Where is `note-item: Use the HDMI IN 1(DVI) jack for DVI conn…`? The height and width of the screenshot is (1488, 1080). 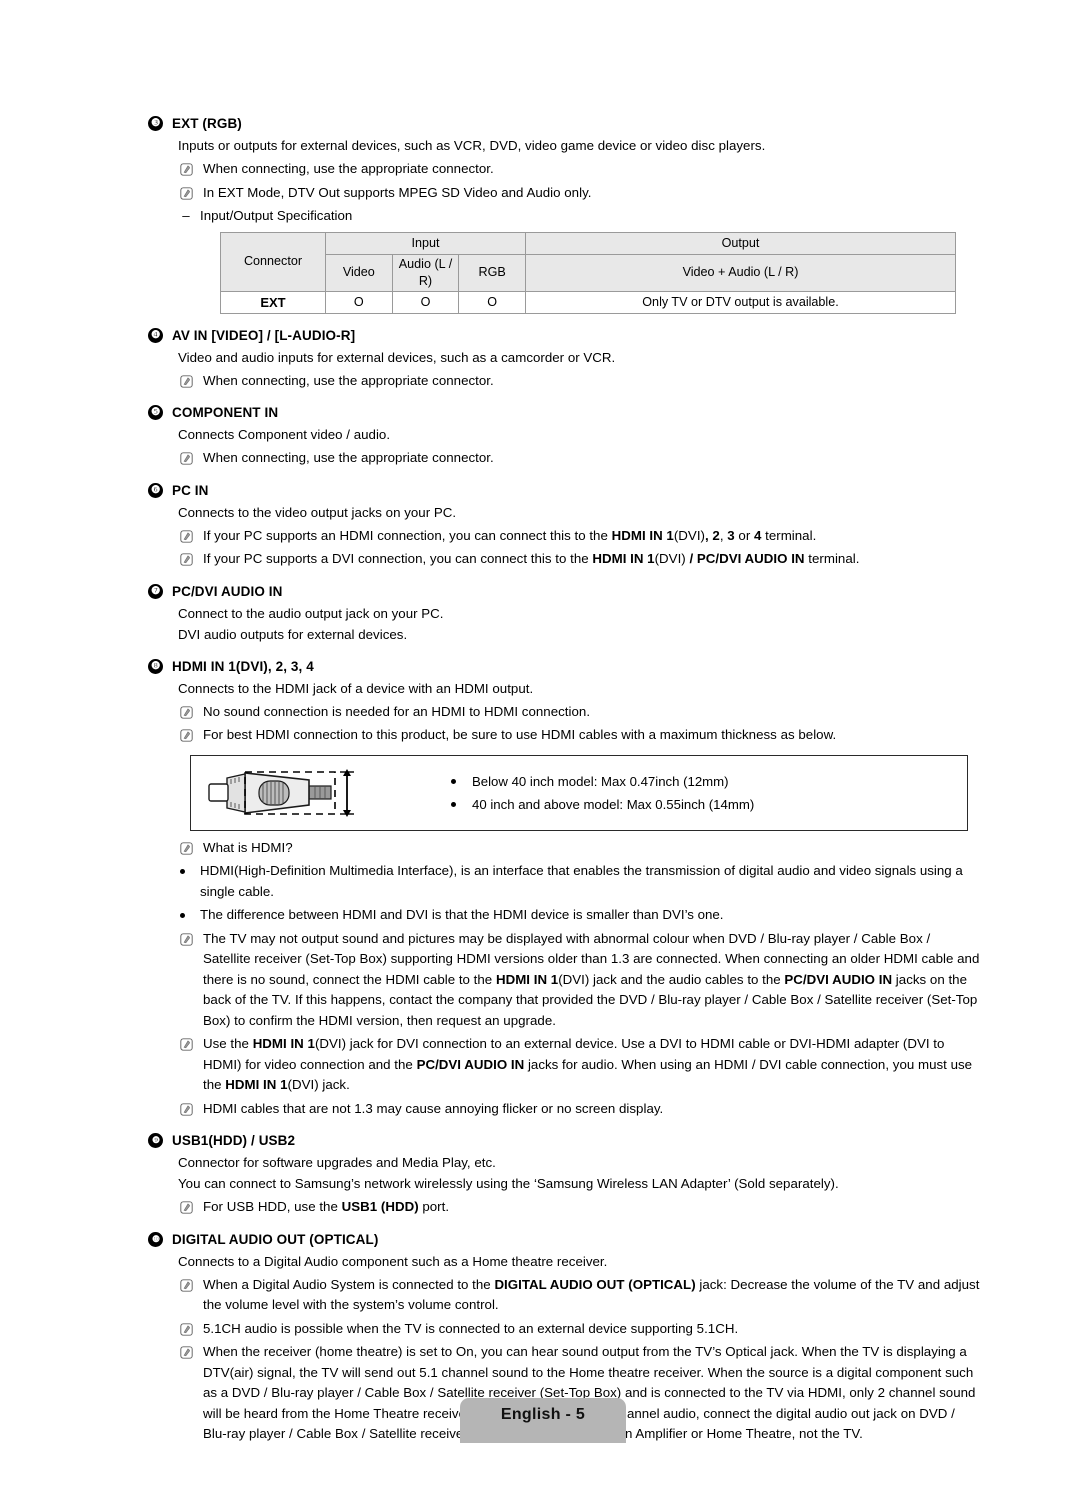
note-item: Use the HDMI IN 1(DVI) jack for DVI conn… is located at coordinates (580, 1065).